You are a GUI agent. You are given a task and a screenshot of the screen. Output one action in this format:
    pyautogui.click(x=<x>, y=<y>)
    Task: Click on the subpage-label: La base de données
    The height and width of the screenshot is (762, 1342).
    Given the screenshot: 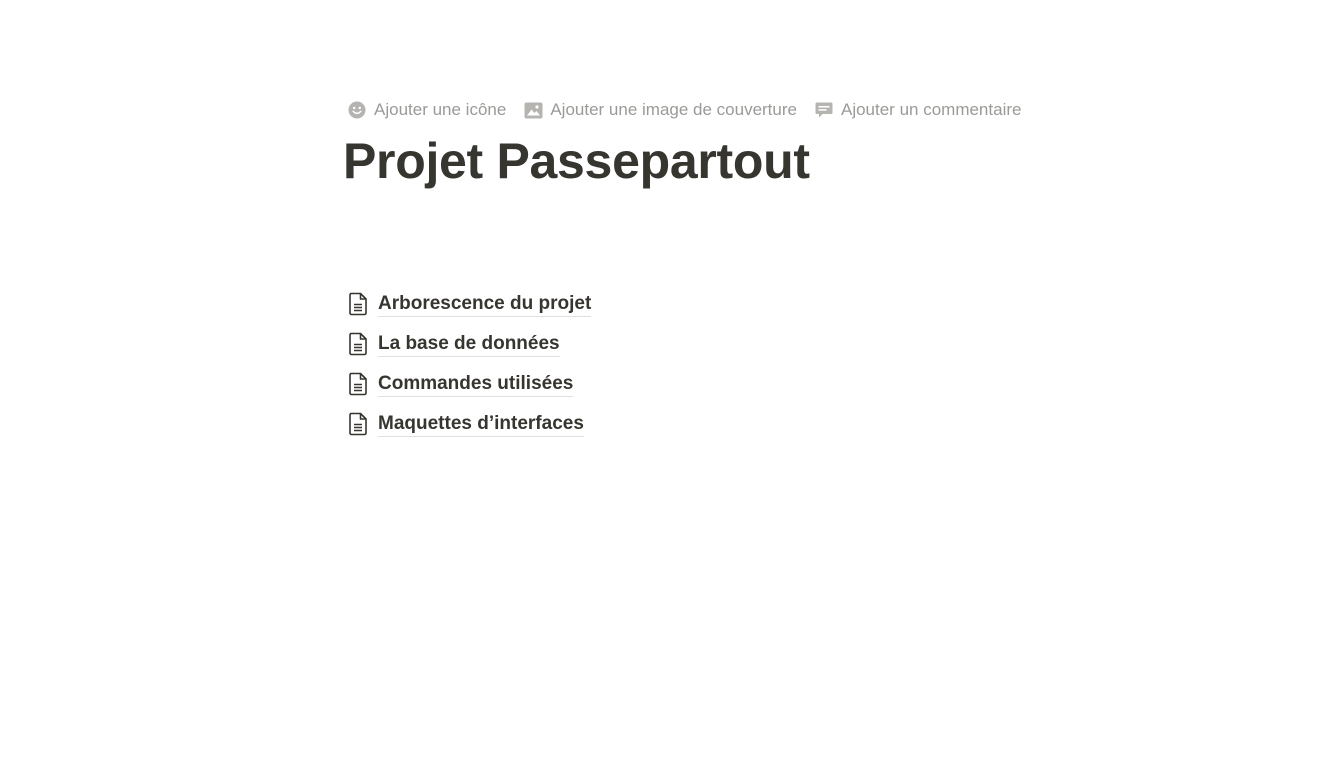 What is the action you would take?
    pyautogui.click(x=469, y=344)
    